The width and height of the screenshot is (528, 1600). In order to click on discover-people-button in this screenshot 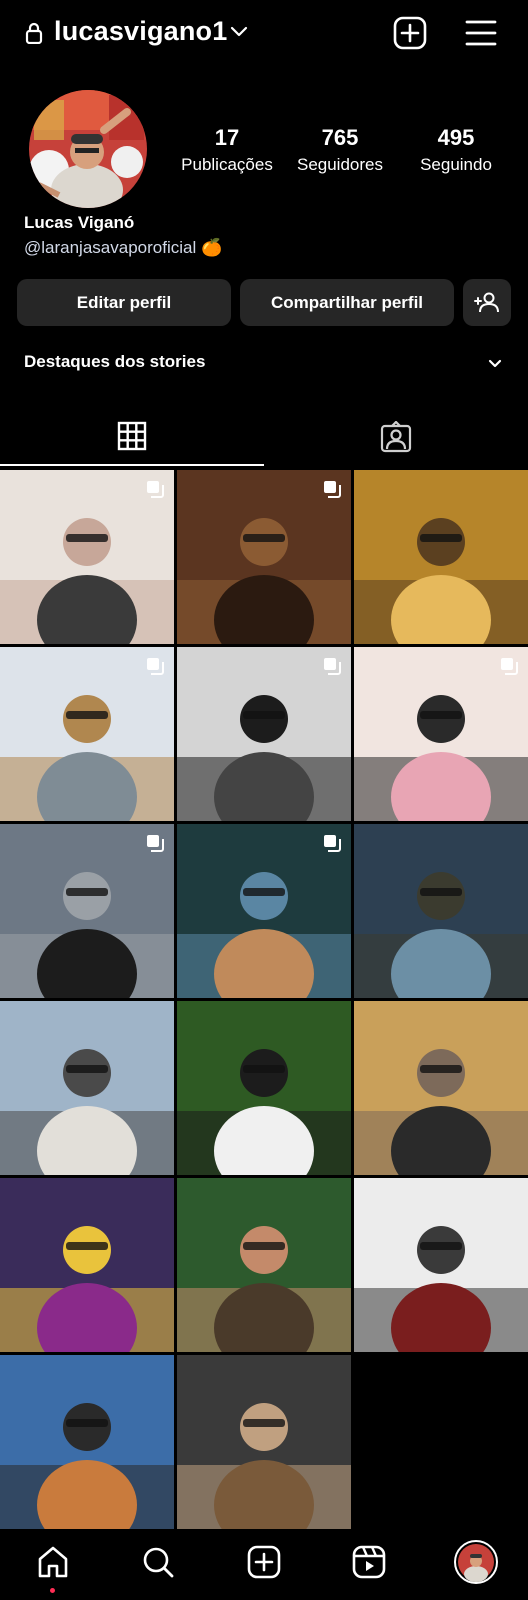, I will do `click(487, 302)`.